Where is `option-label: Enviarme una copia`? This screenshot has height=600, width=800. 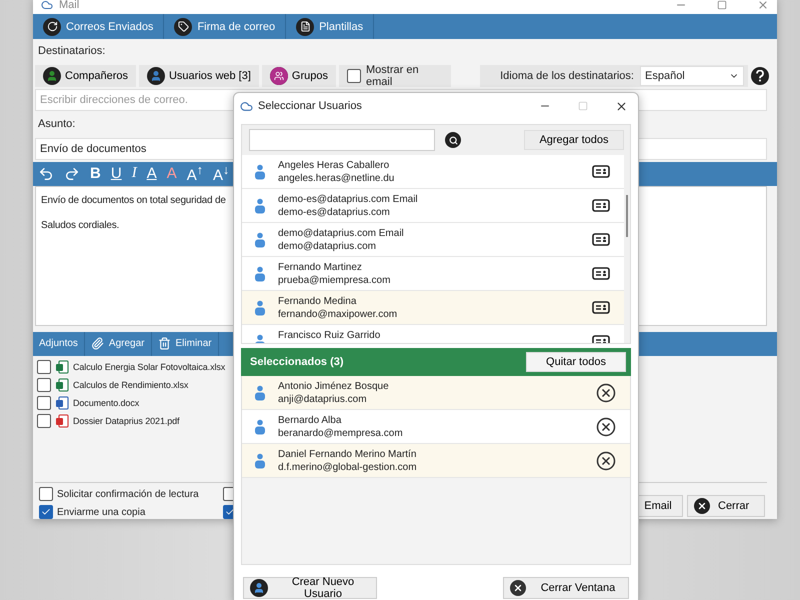 option-label: Enviarme una copia is located at coordinates (101, 512).